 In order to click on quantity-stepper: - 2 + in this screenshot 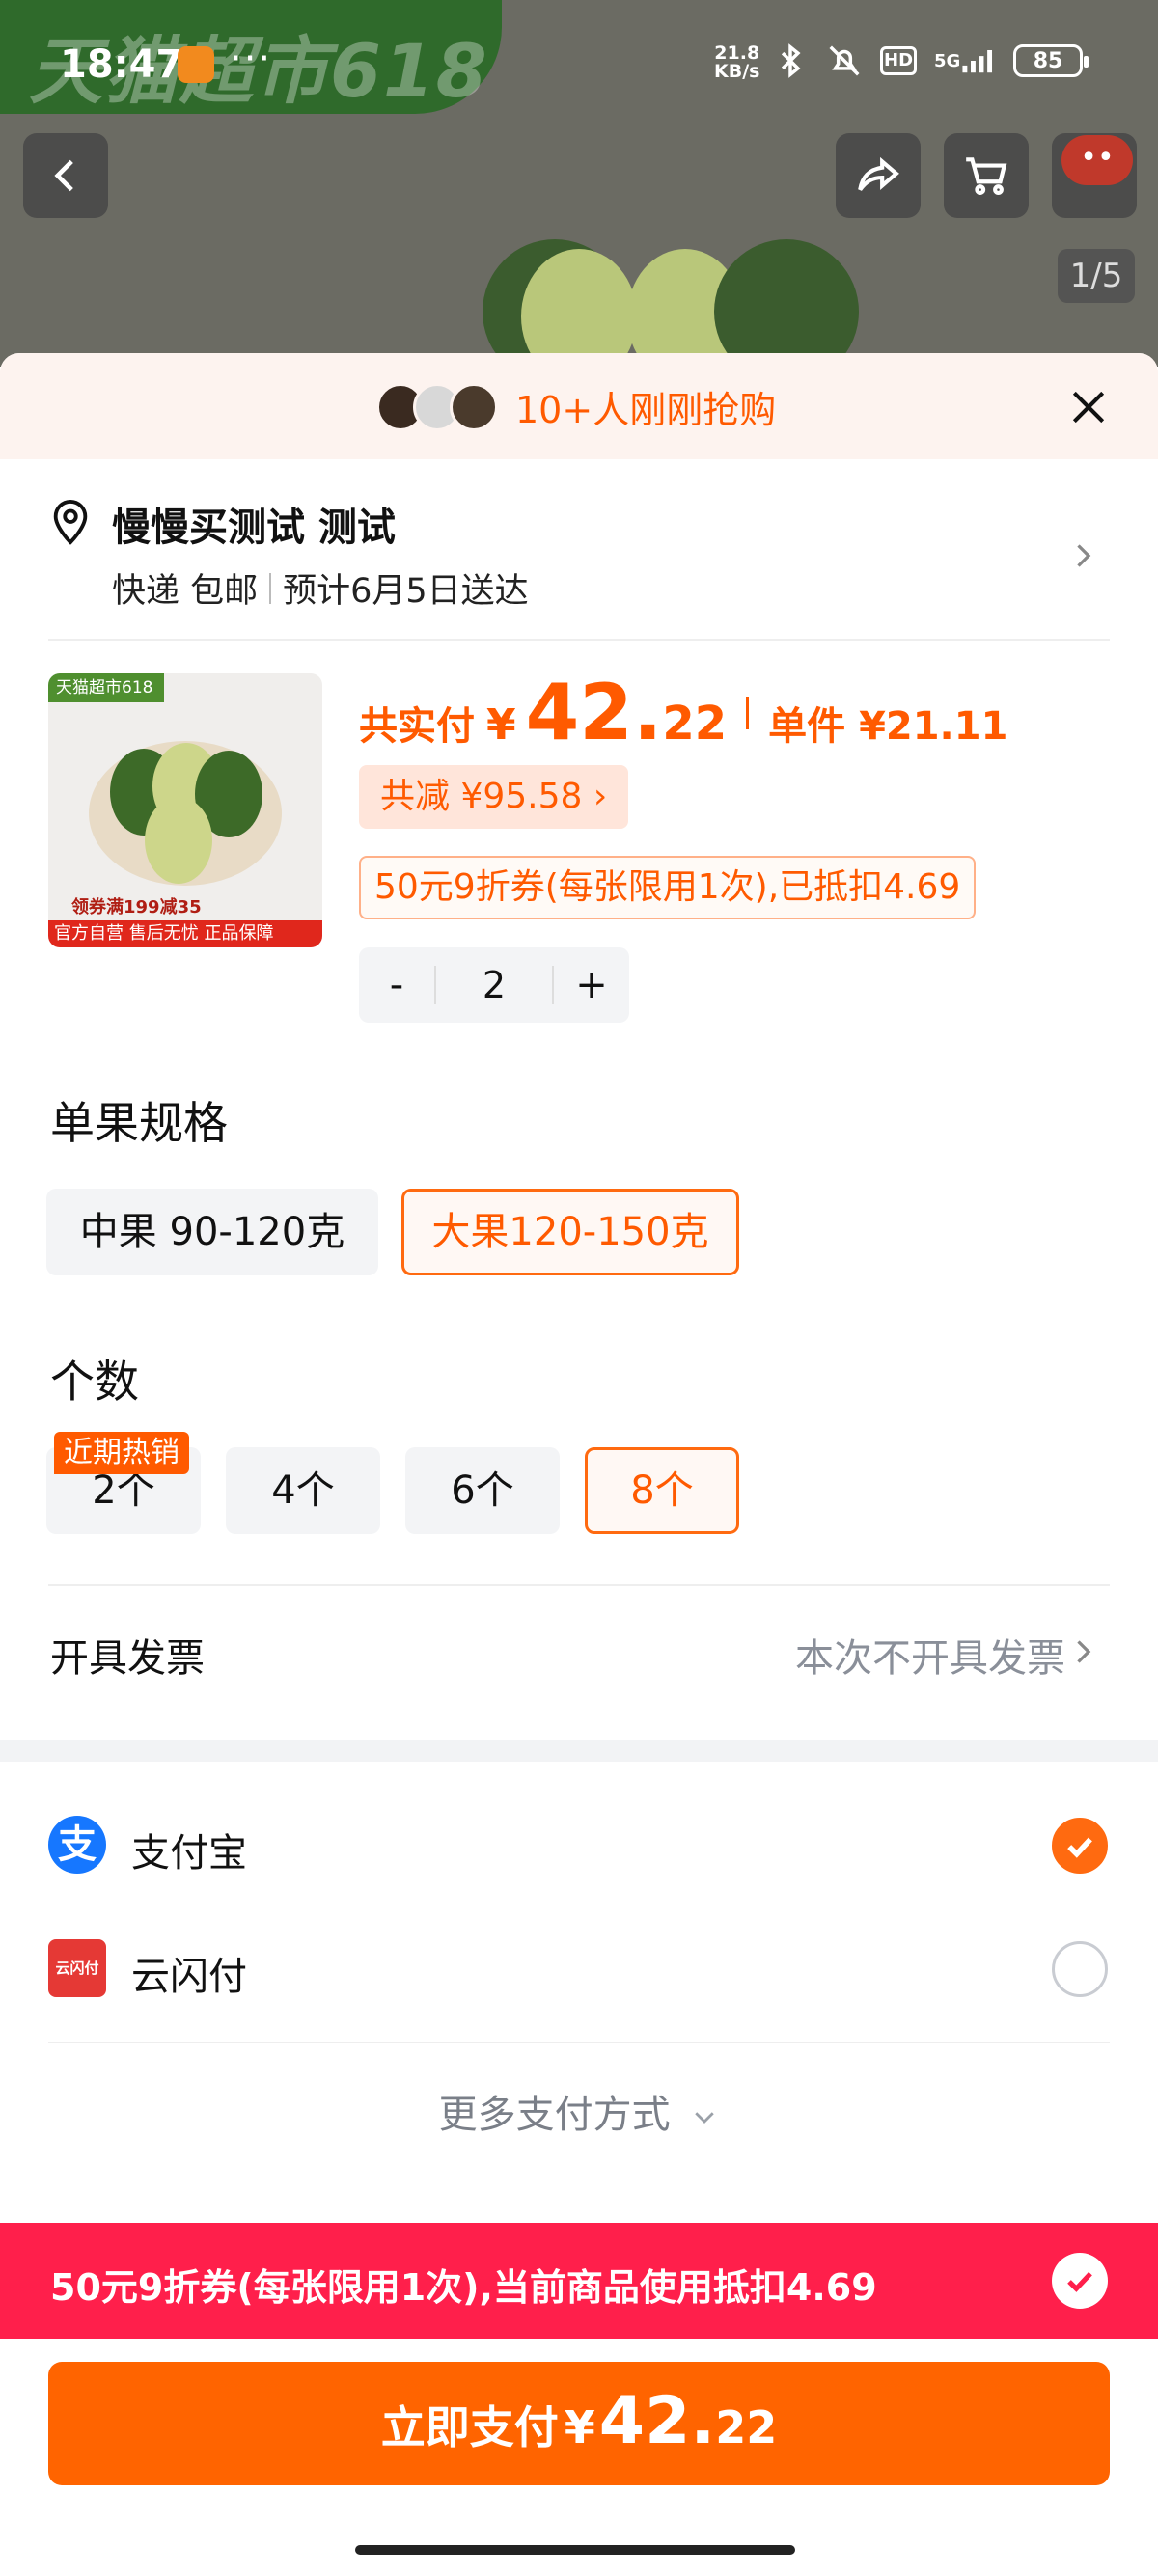, I will do `click(494, 985)`.